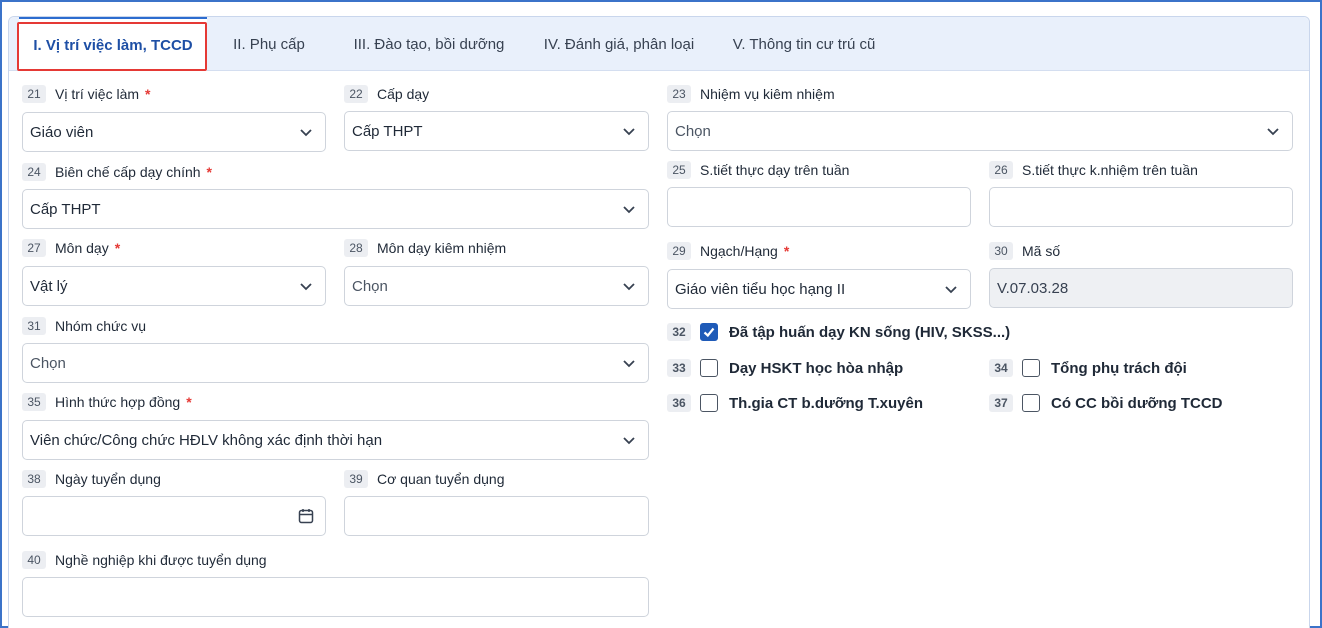 The image size is (1322, 628). What do you see at coordinates (1001, 170) in the screenshot?
I see `field-number: 26` at bounding box center [1001, 170].